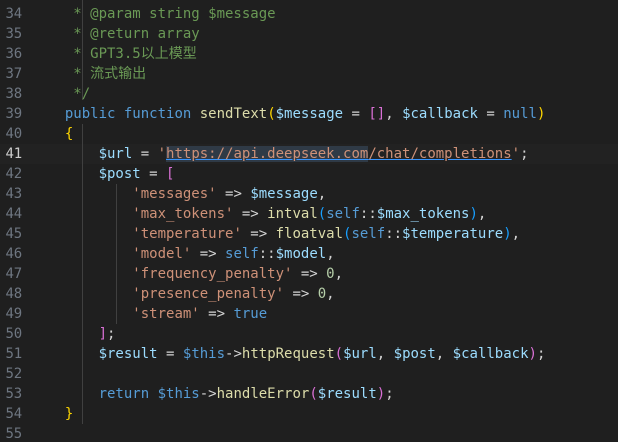 The width and height of the screenshot is (618, 442). I want to click on code-token: /chat/completions, so click(440, 154).